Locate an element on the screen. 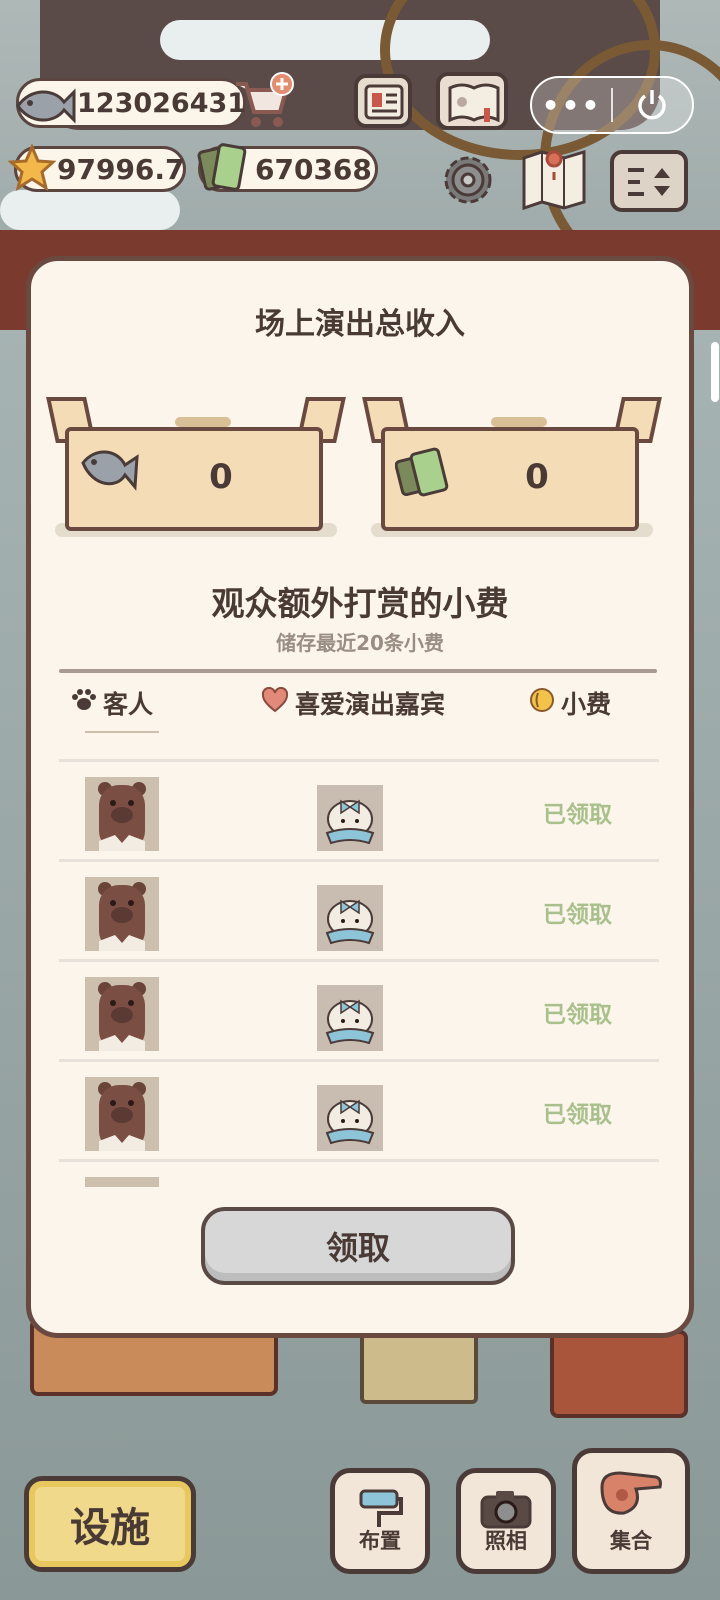  column-header-tip: 小费 is located at coordinates (570, 703).